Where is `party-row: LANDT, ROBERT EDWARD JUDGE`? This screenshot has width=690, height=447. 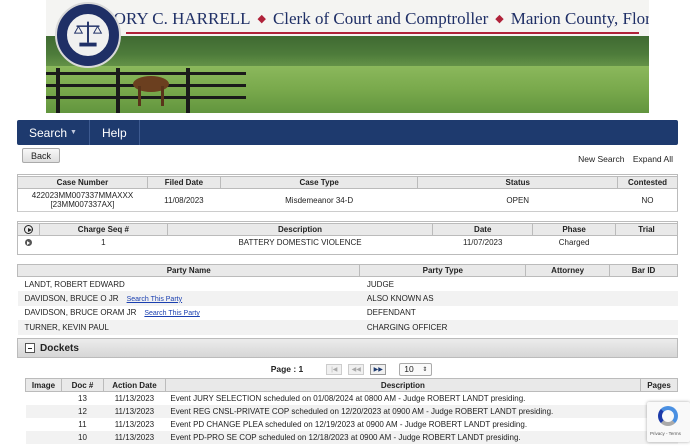 party-row: LANDT, ROBERT EDWARD JUDGE is located at coordinates (348, 284).